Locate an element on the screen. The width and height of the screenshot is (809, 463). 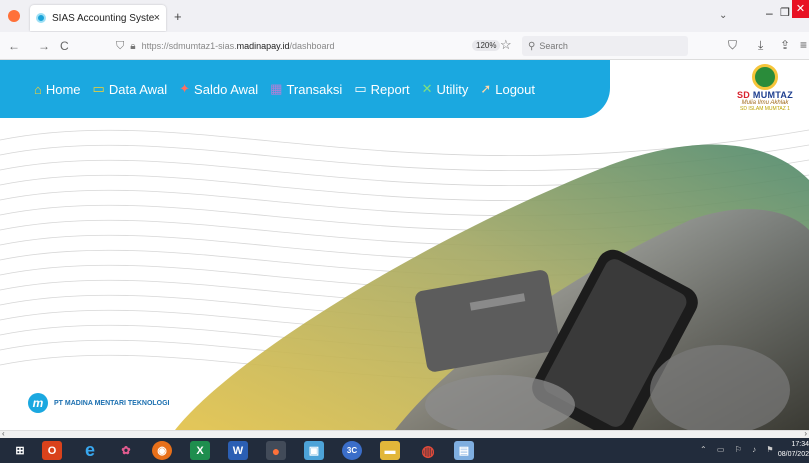
screen-icon: ▭ is located at coordinates (360, 88).